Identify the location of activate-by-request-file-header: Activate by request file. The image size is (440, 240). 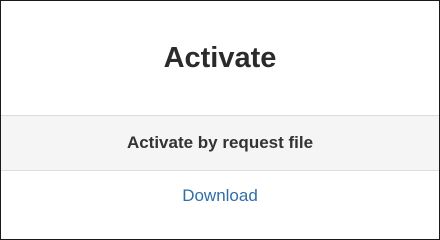
(220, 142).